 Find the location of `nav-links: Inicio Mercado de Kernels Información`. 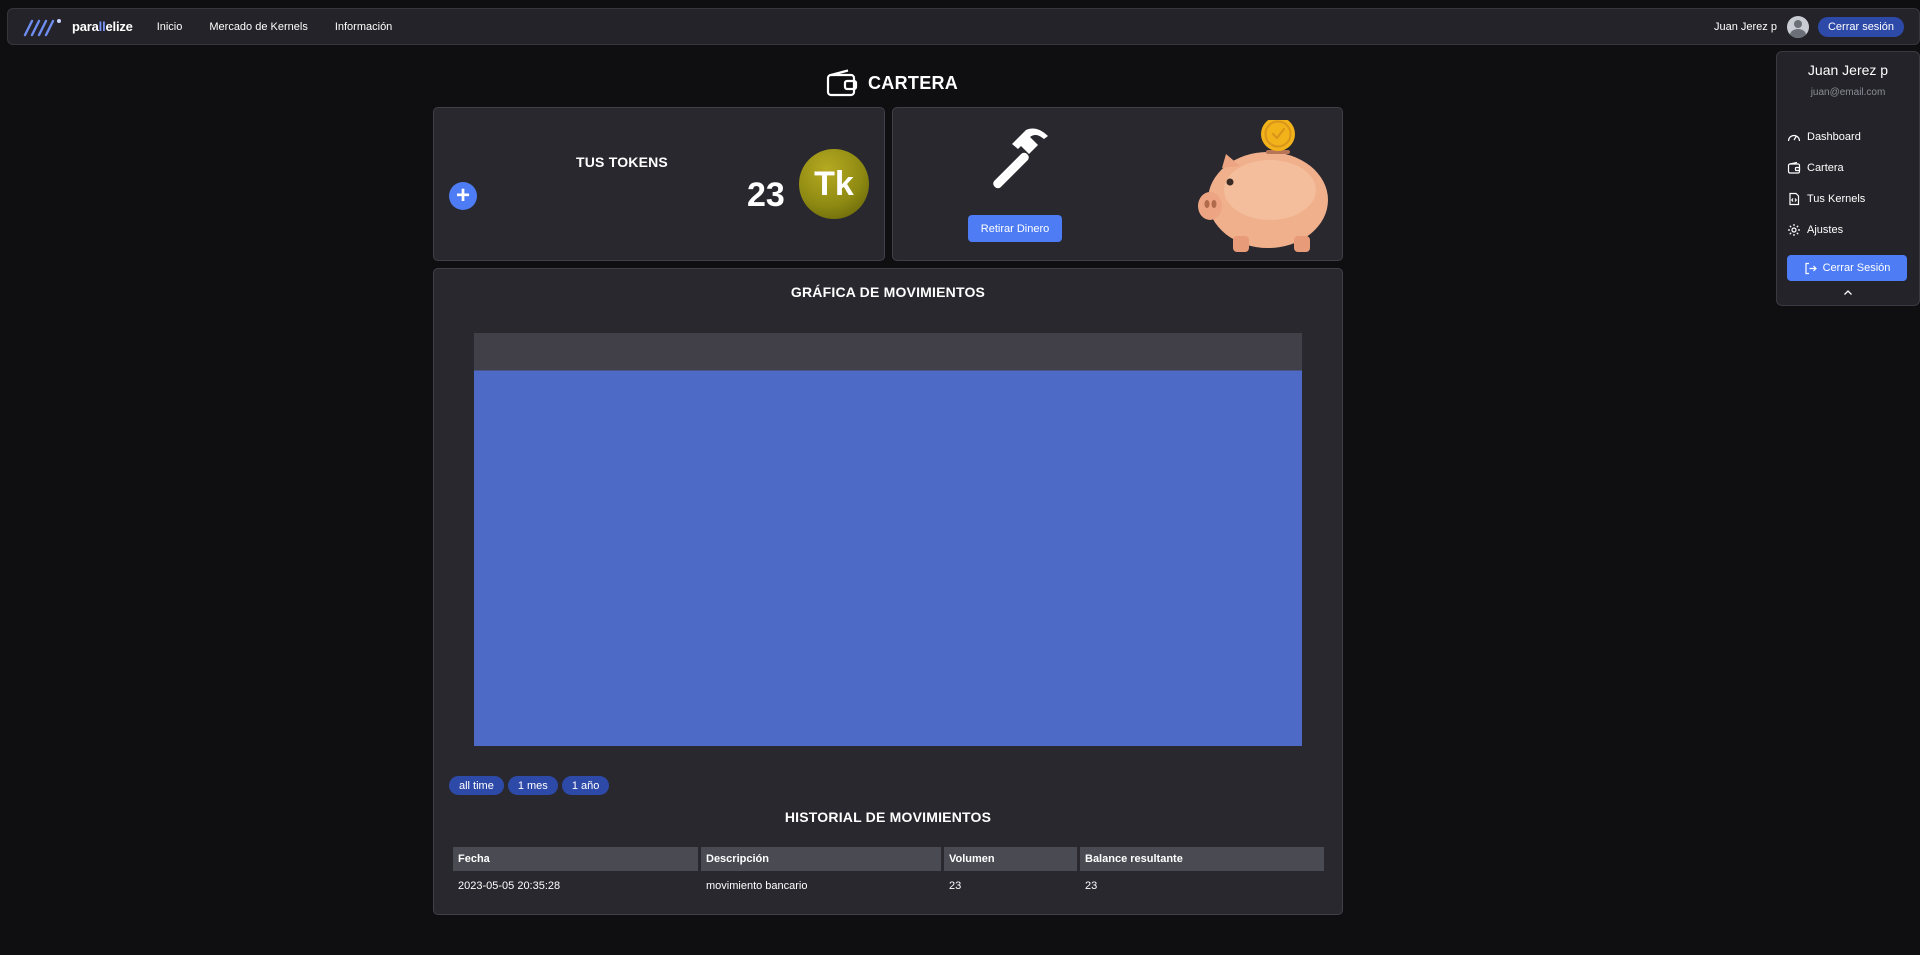

nav-links: Inicio Mercado de Kernels Información is located at coordinates (288, 27).